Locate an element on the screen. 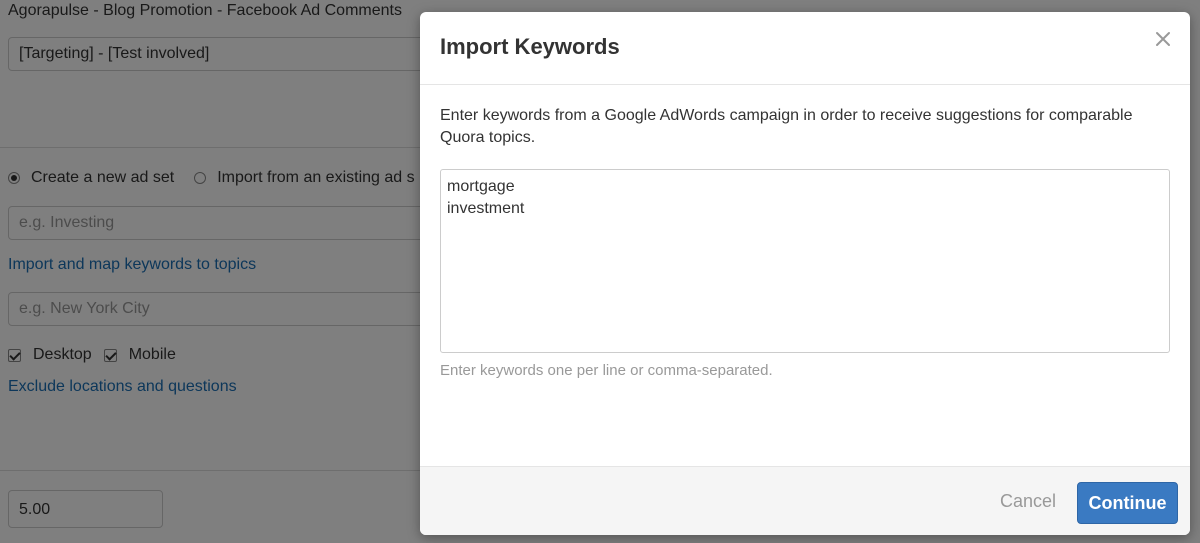 This screenshot has height=543, width=1200. continue-button: Continue is located at coordinates (1127, 503).